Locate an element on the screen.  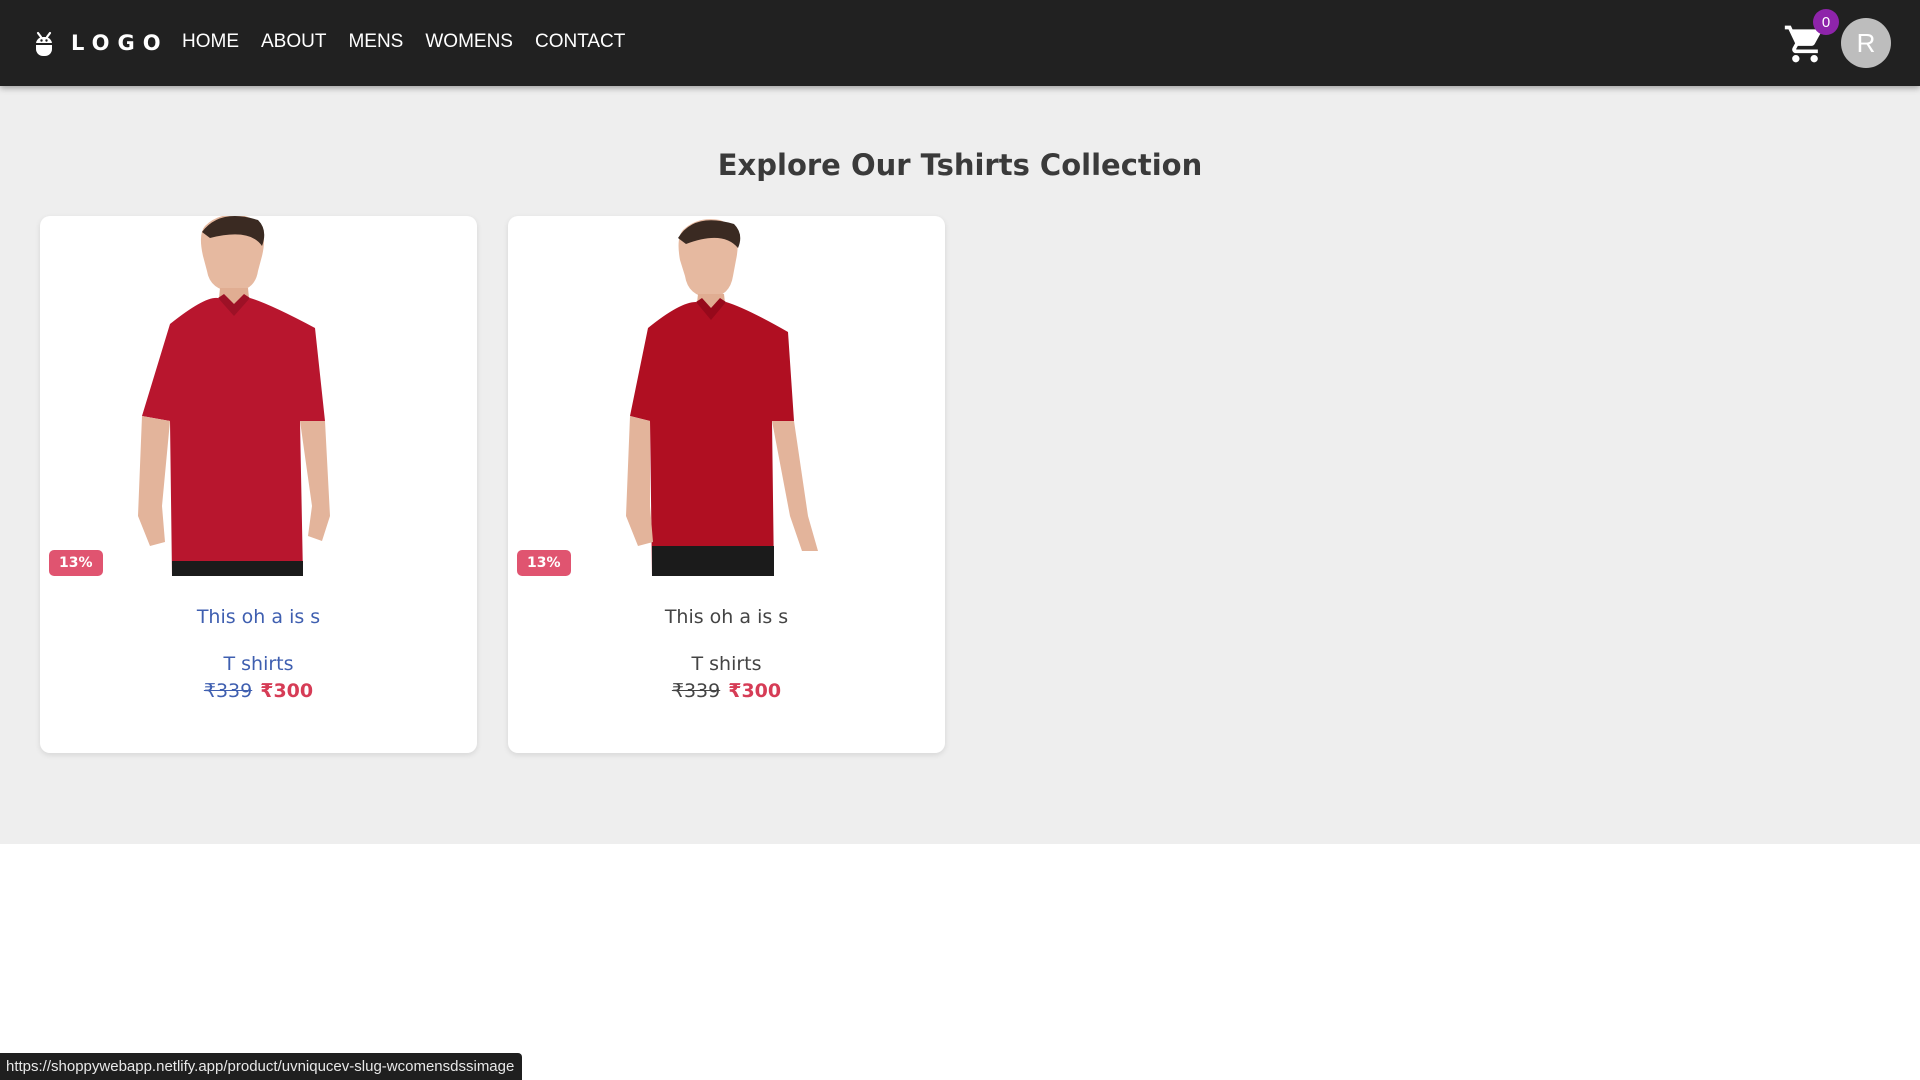
nav-about: ABOUT is located at coordinates (293, 42).